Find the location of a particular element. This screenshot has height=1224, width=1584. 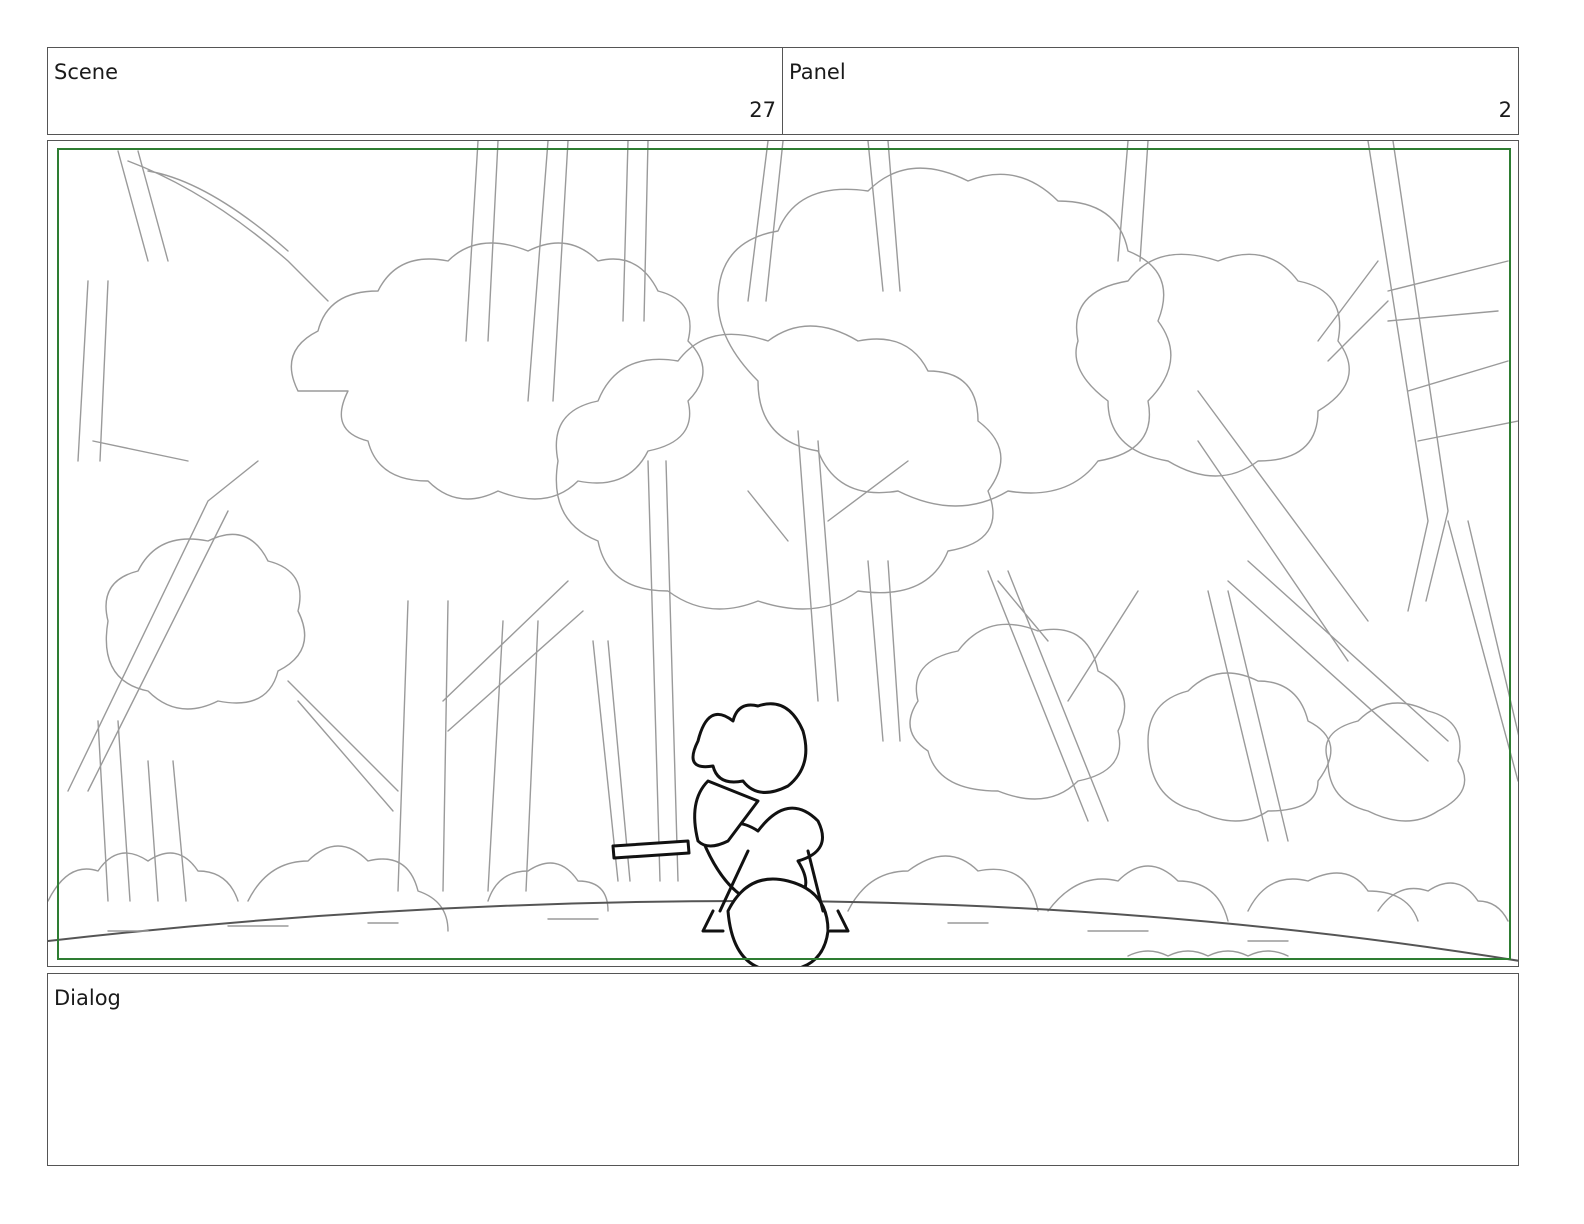

dialog-label: Dialog is located at coordinates (87, 998).